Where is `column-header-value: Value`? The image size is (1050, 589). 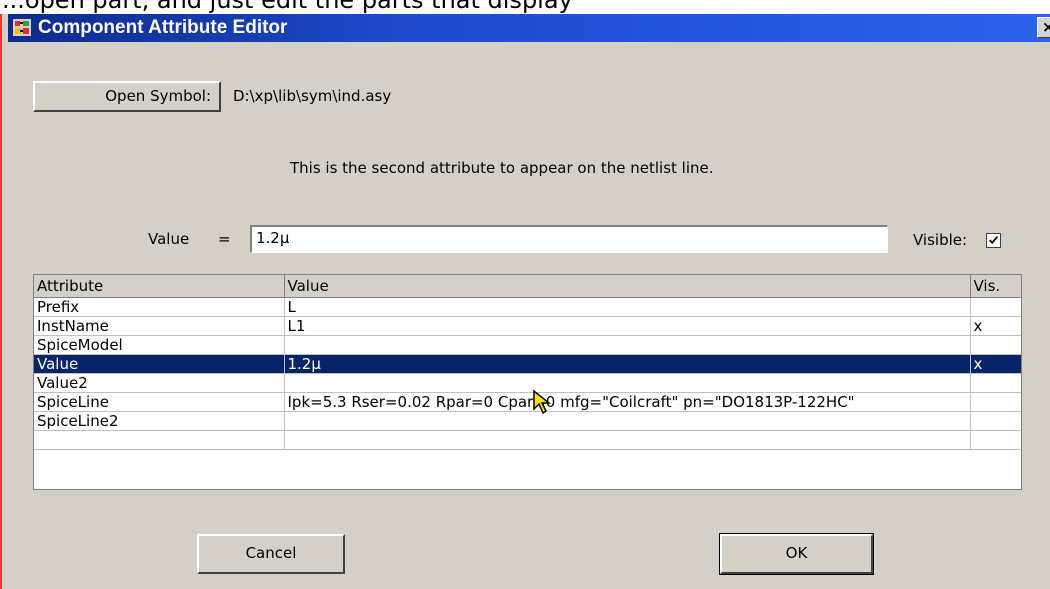
column-header-value: Value is located at coordinates (627, 286).